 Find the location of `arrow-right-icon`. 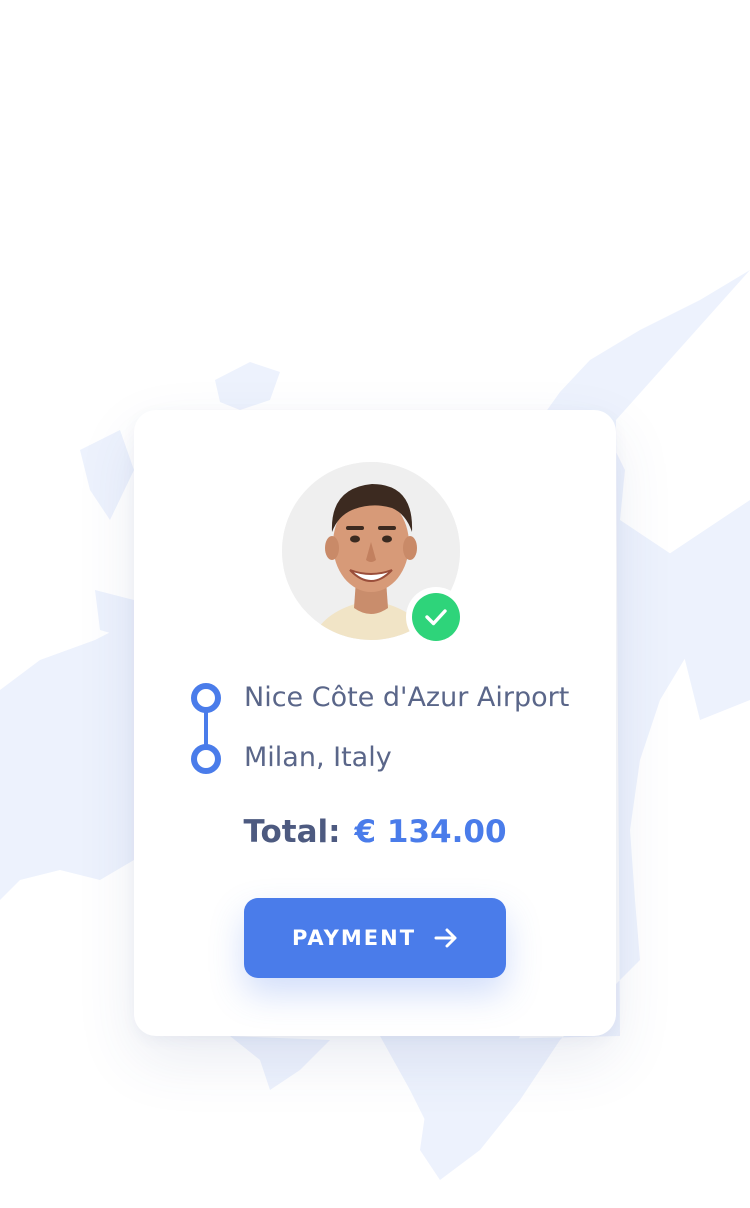

arrow-right-icon is located at coordinates (446, 938).